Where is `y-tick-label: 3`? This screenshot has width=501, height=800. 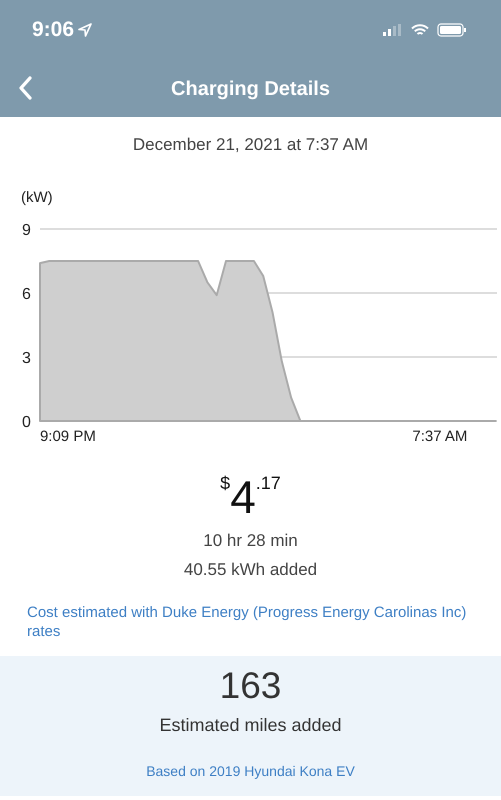
y-tick-label: 3 is located at coordinates (26, 358).